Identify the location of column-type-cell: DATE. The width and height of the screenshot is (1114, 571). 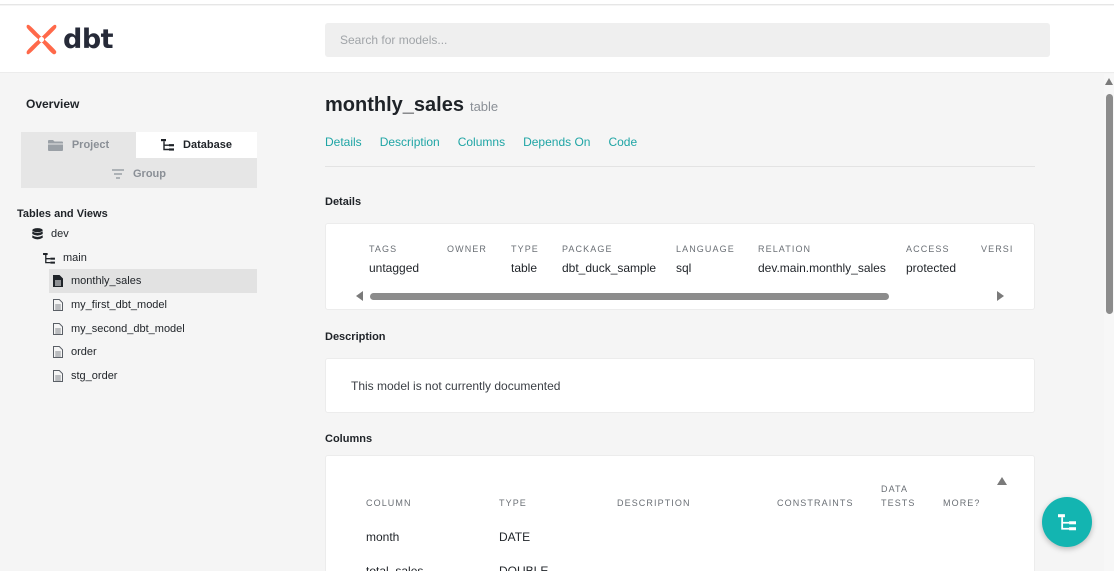
(515, 537).